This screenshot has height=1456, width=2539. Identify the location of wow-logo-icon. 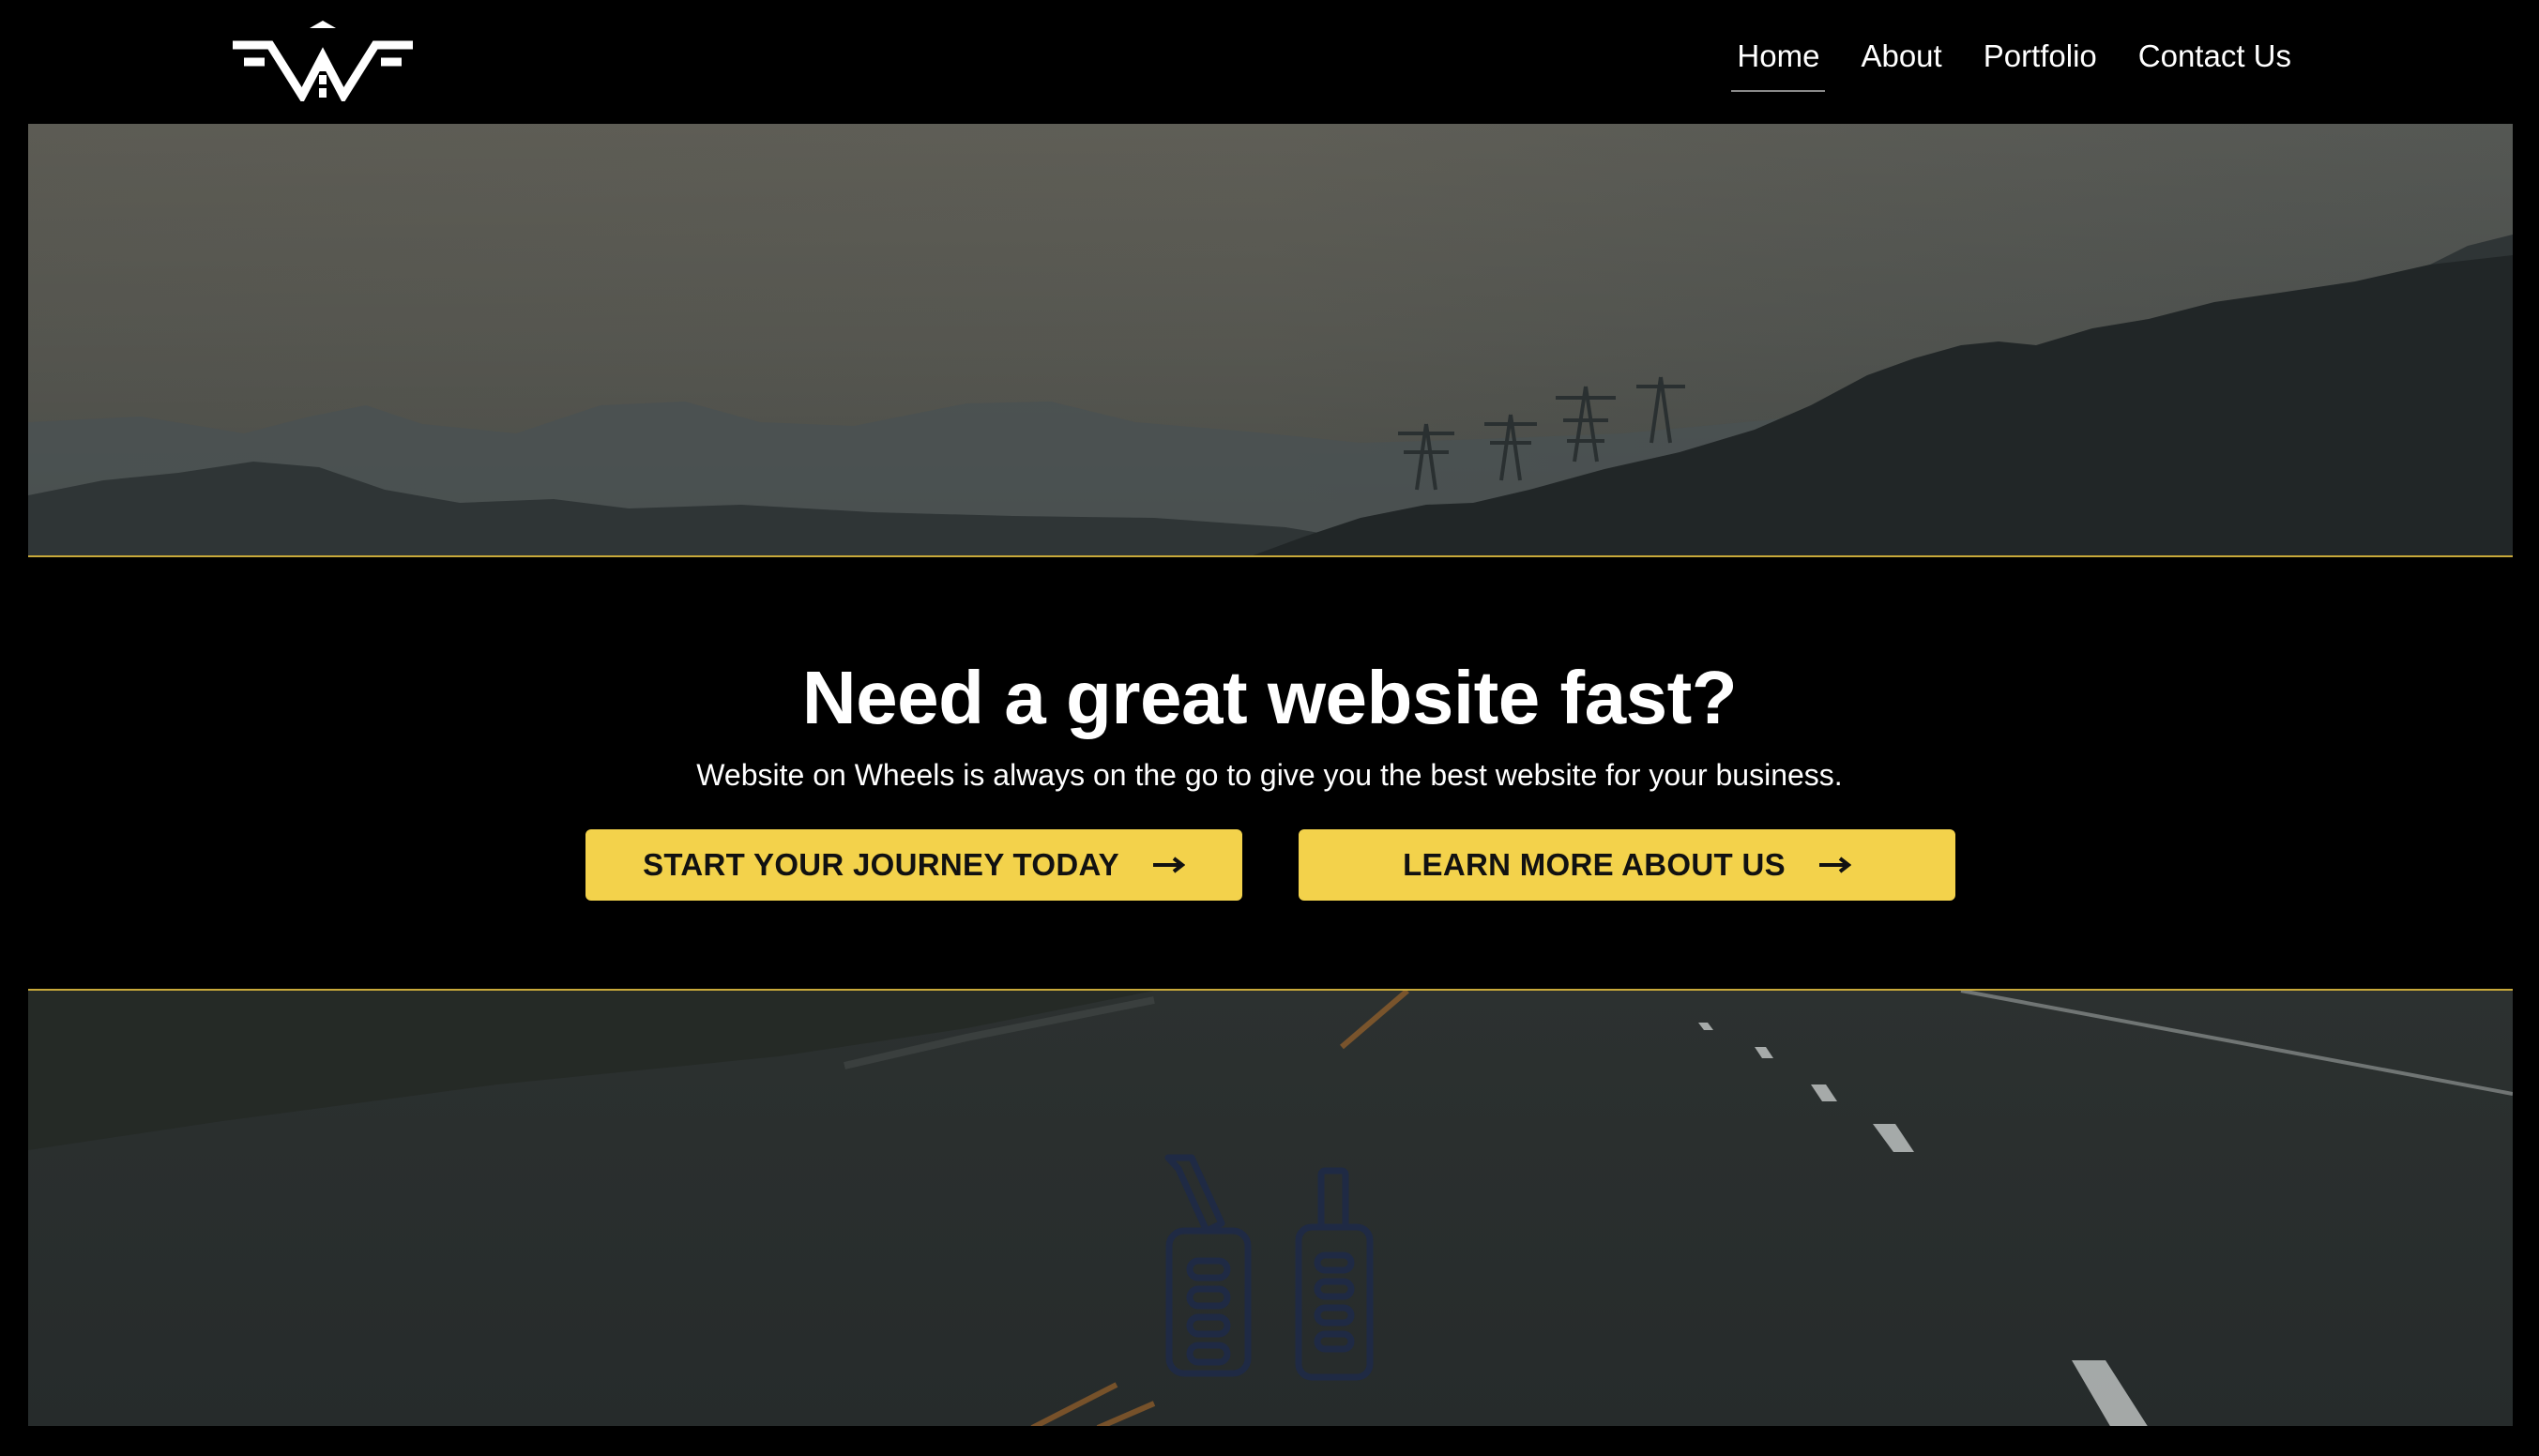
(323, 63).